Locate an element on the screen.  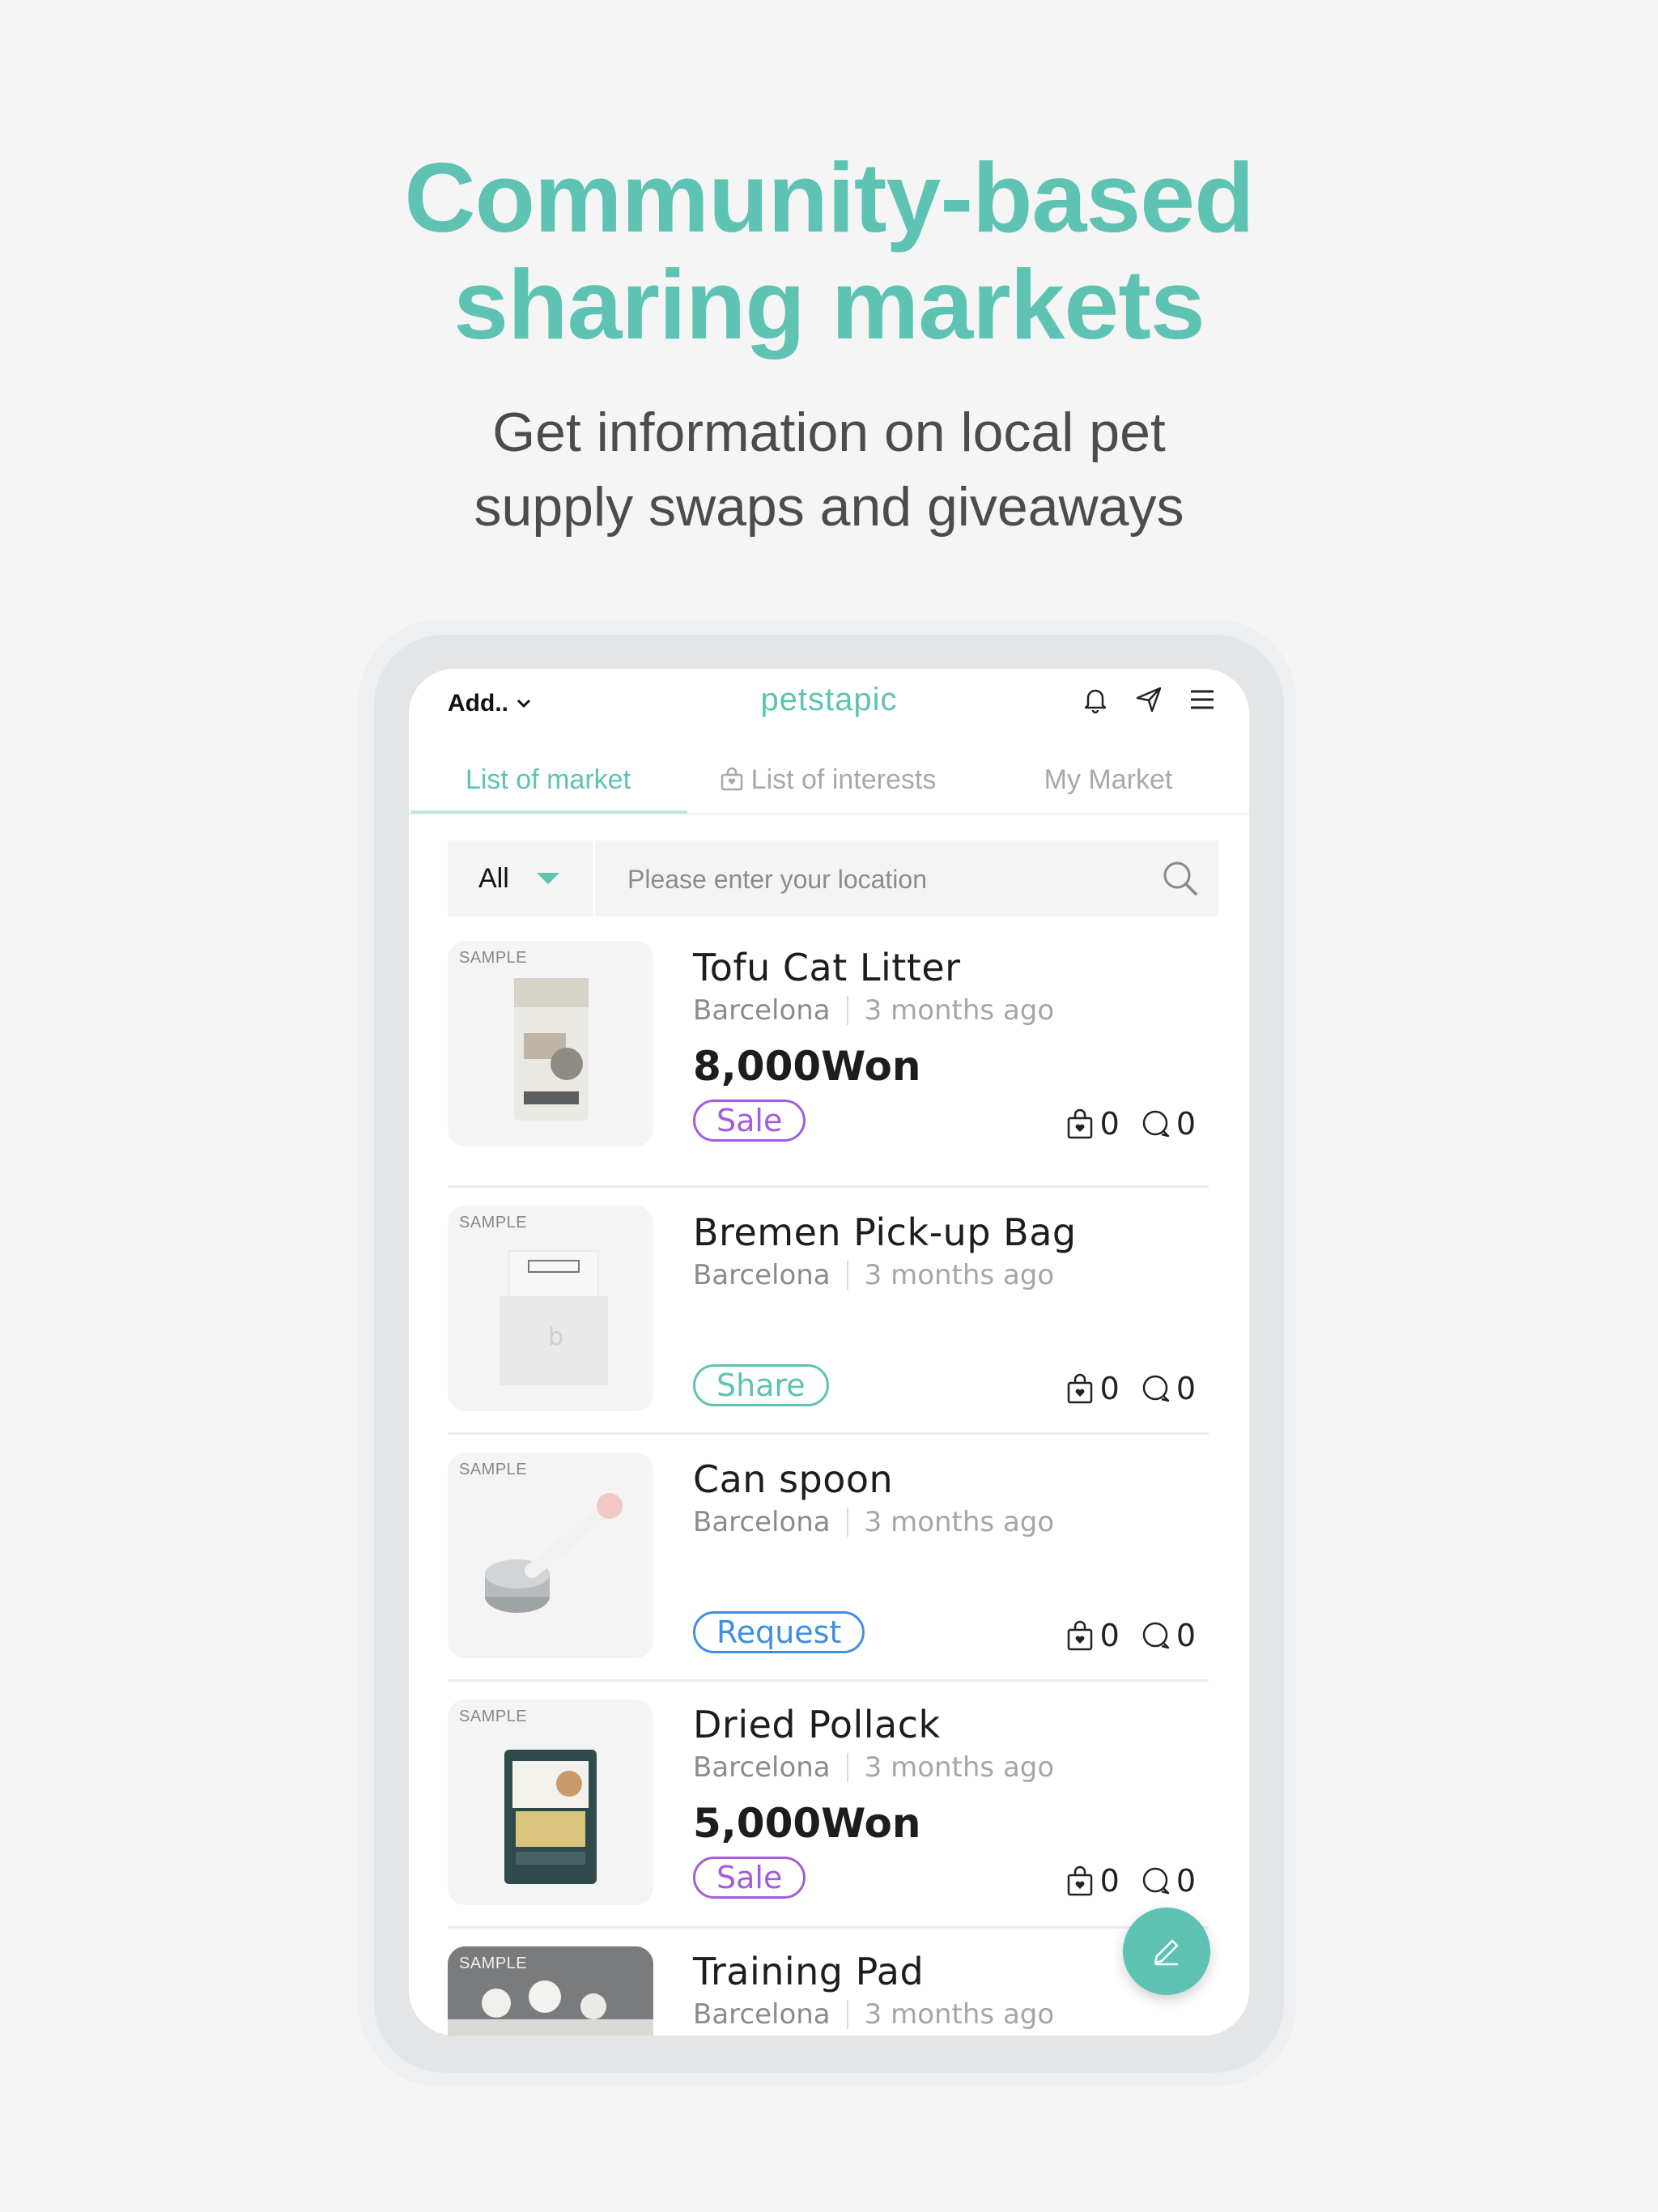
caret-down-icon is located at coordinates (547, 878).